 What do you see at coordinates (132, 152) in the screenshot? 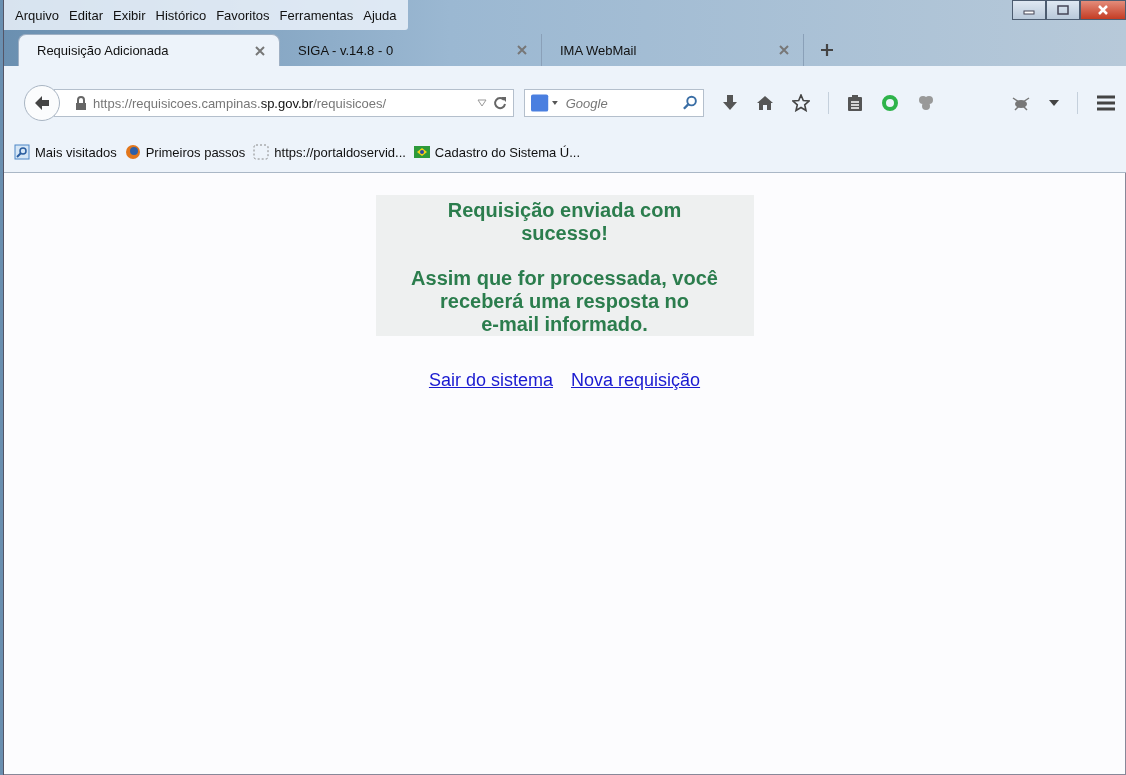
I see `globe-icon` at bounding box center [132, 152].